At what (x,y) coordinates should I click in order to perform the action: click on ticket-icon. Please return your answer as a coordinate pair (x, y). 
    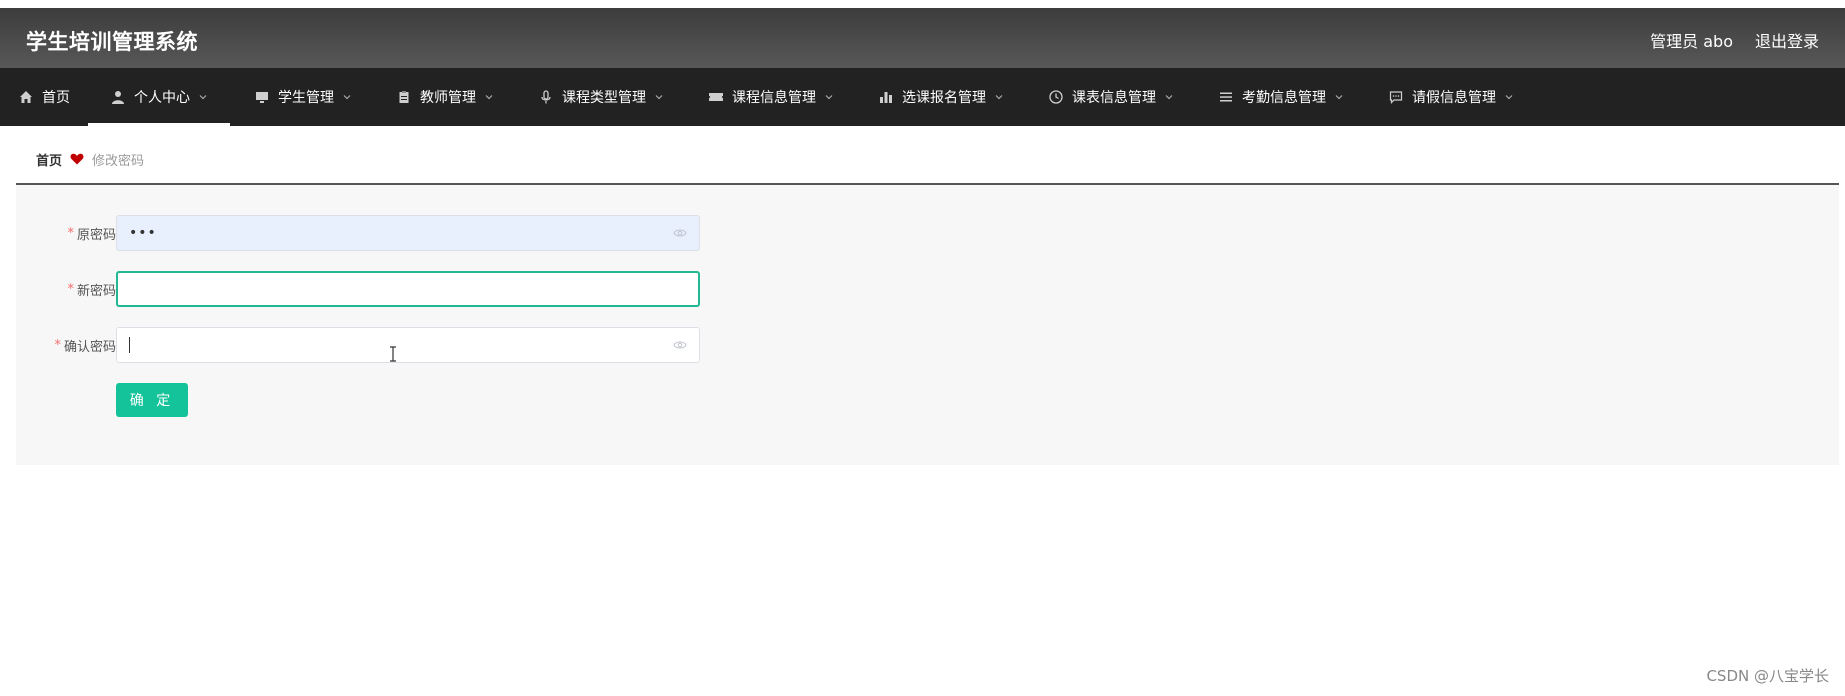
    Looking at the image, I should click on (716, 97).